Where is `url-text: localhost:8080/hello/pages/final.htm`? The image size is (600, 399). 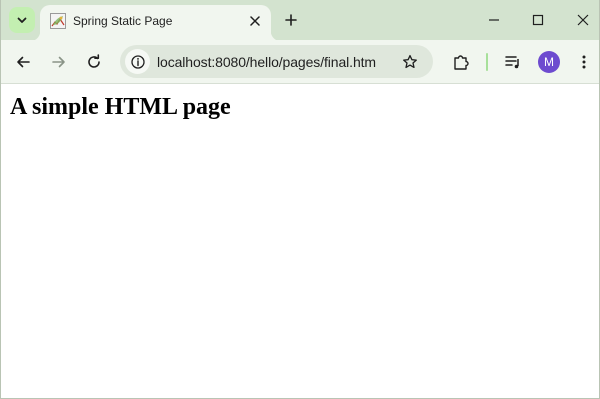 url-text: localhost:8080/hello/pages/final.htm is located at coordinates (266, 62).